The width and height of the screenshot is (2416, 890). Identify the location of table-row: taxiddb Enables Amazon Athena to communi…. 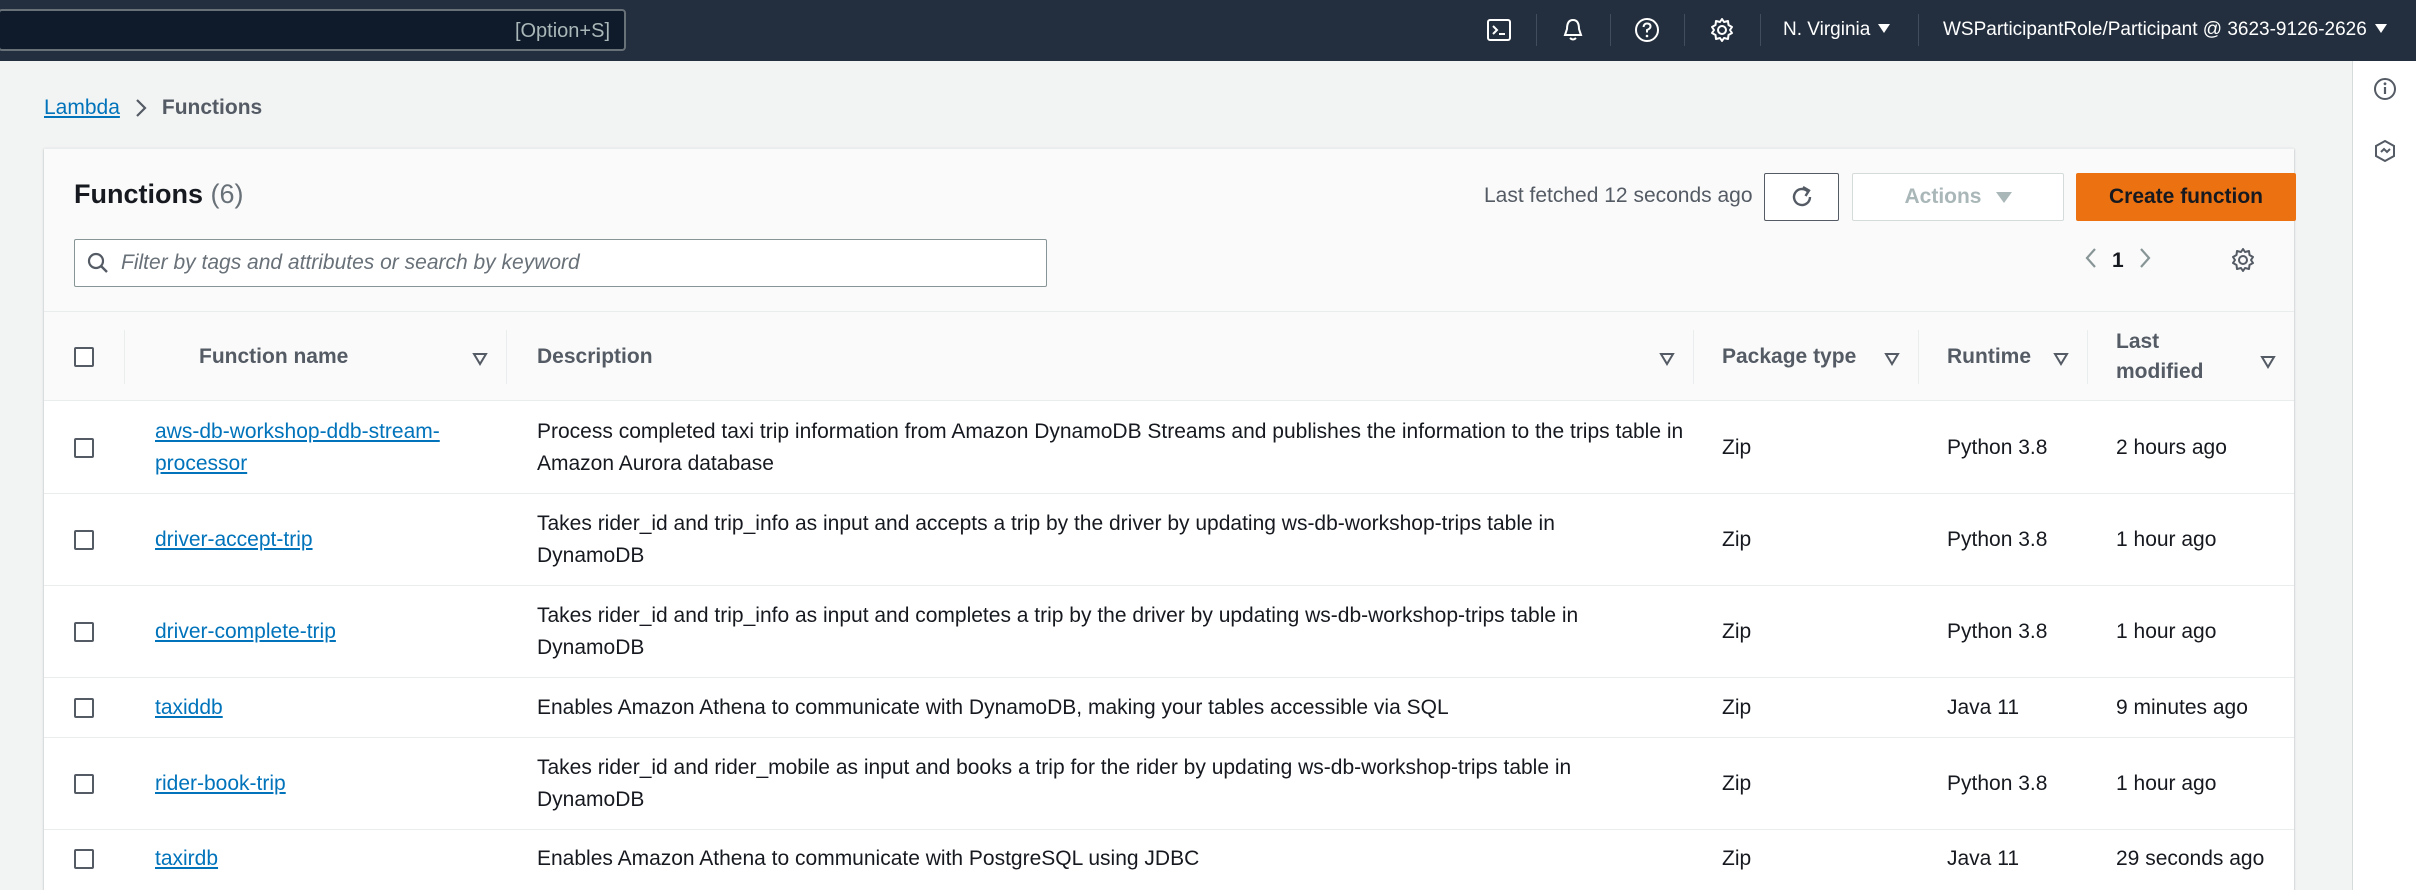
(1169, 708).